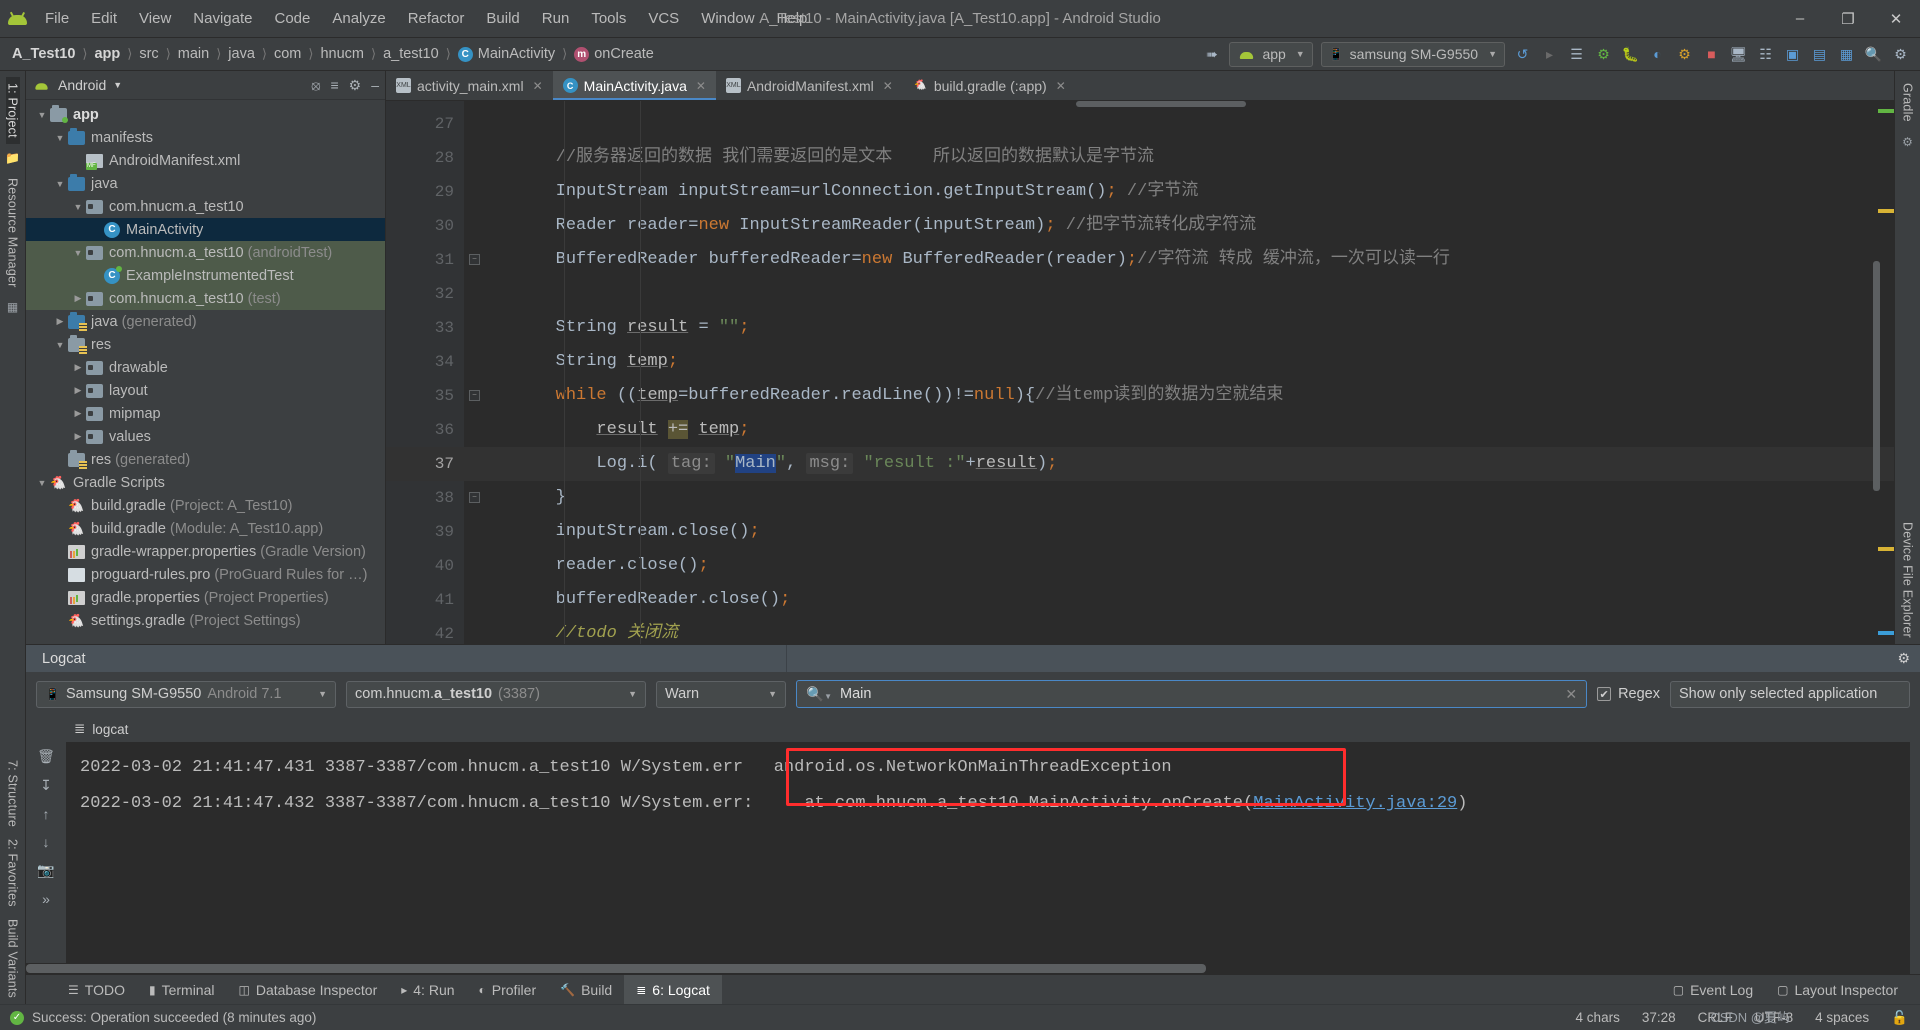 The image size is (1920, 1030). What do you see at coordinates (1800, 19) in the screenshot?
I see `minimize-button: –` at bounding box center [1800, 19].